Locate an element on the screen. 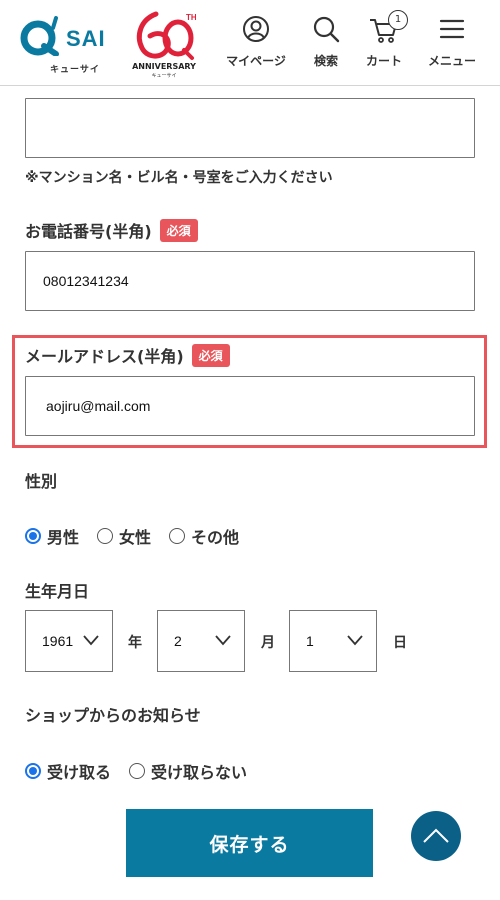  newsletter-option-receive: 受け取る is located at coordinates (68, 771).